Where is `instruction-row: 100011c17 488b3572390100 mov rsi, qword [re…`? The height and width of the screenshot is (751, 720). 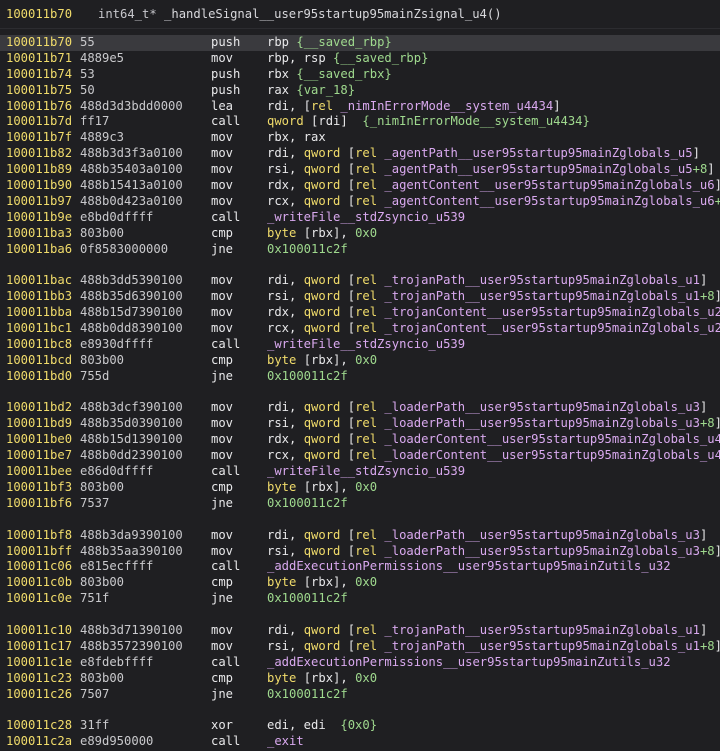
instruction-row: 100011c17 488b3572390100 mov rsi, qword [re… is located at coordinates (360, 647).